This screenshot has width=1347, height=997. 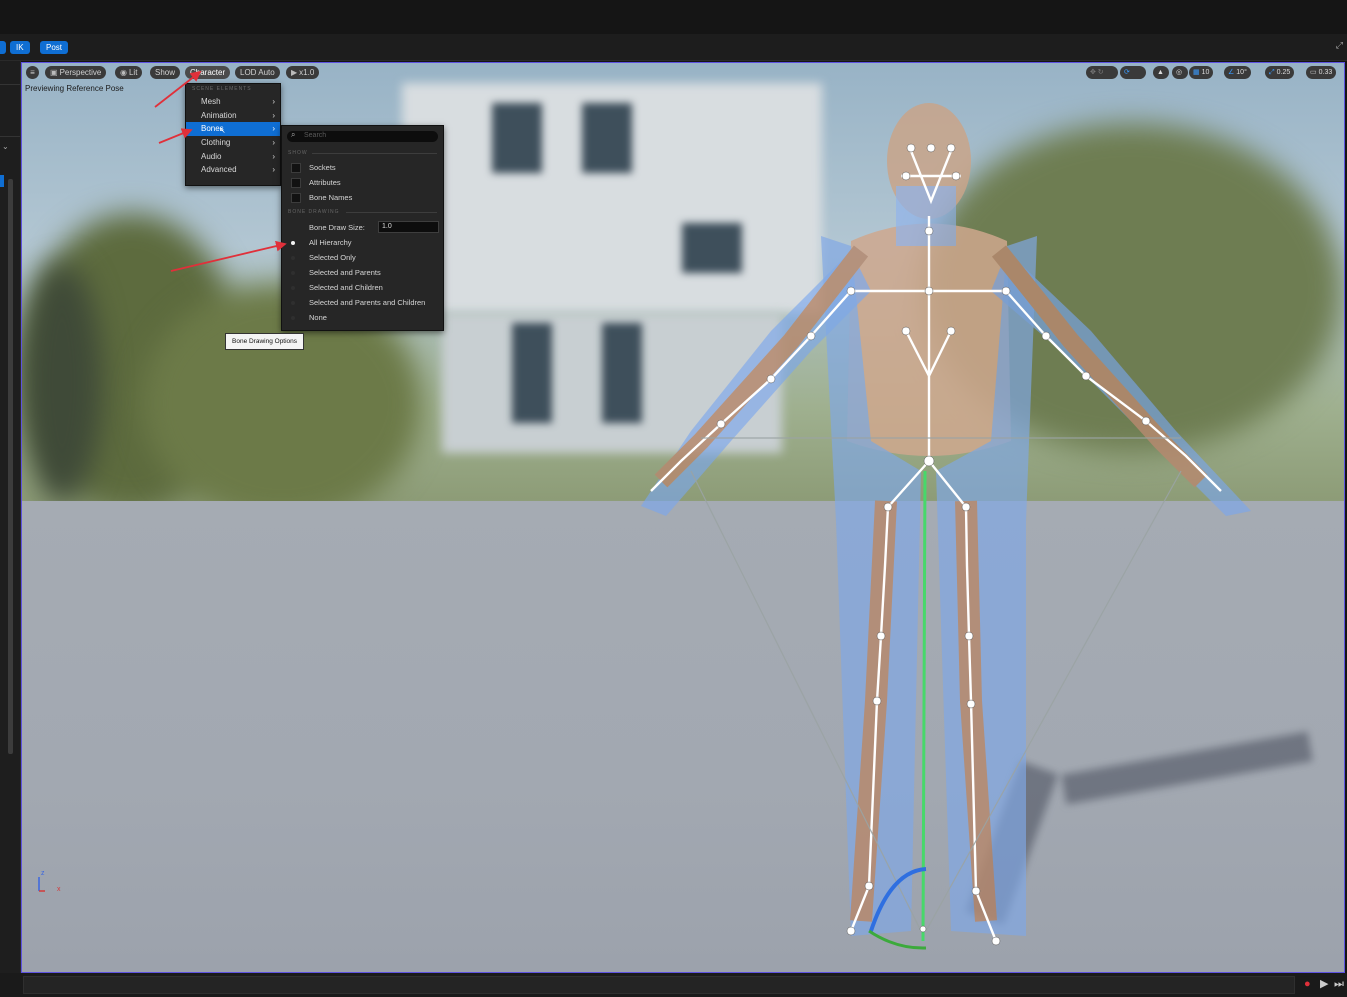 I want to click on move-icon: ✥ ↻, so click(x=1097, y=72).